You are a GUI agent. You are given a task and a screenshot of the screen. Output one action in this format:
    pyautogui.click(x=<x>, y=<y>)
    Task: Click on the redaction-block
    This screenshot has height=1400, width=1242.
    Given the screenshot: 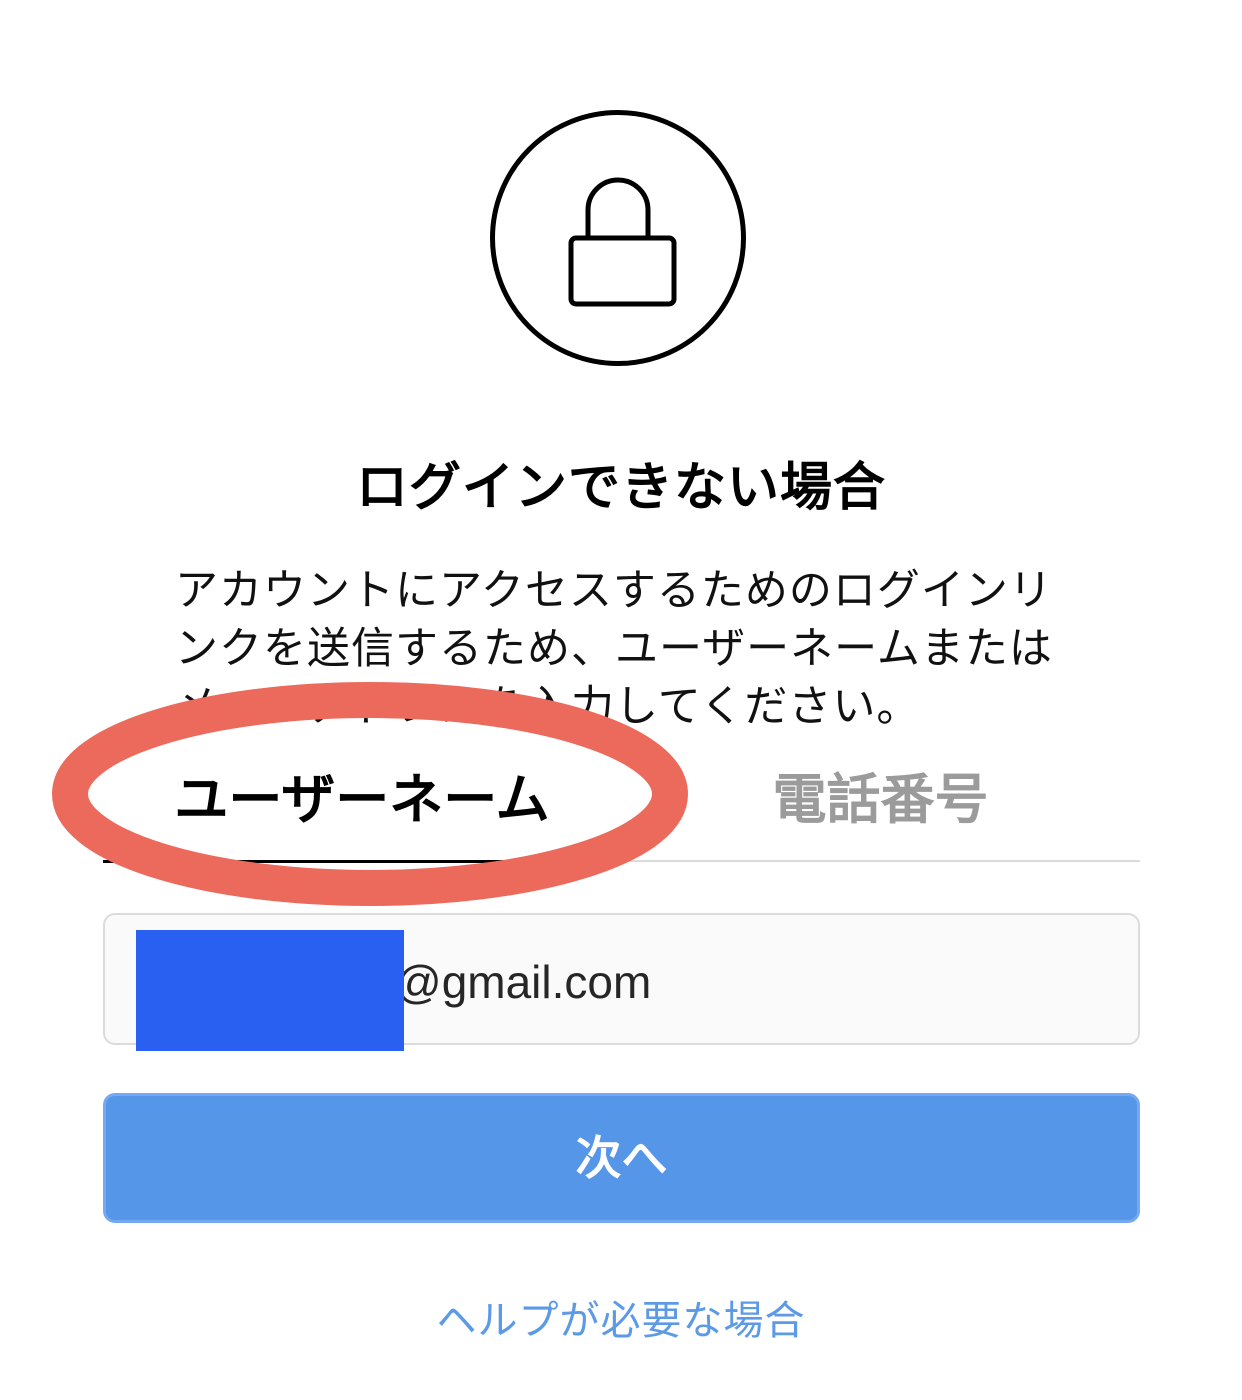 What is the action you would take?
    pyautogui.click(x=270, y=990)
    